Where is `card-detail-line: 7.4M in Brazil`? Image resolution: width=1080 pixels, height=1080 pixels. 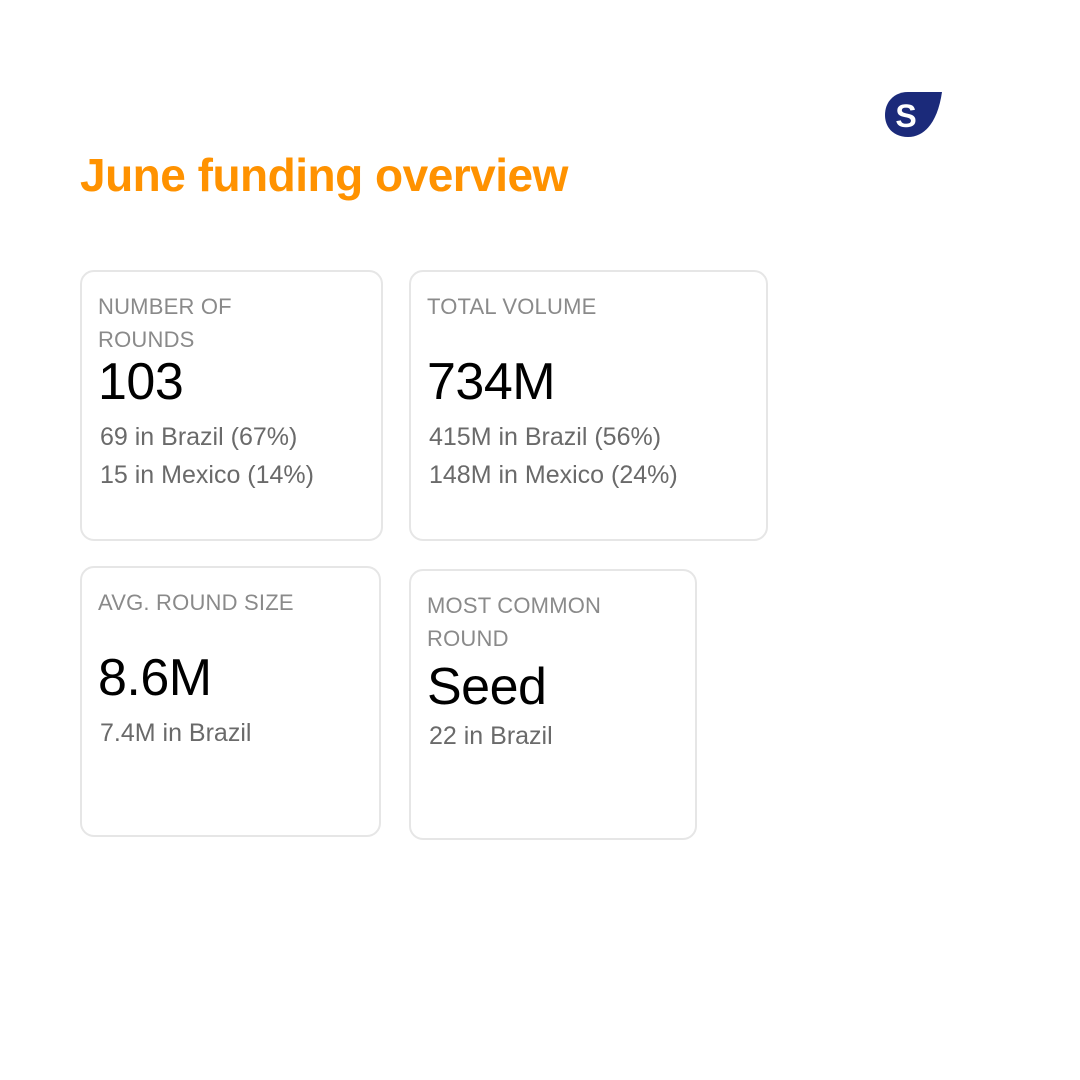 card-detail-line: 7.4M in Brazil is located at coordinates (176, 733).